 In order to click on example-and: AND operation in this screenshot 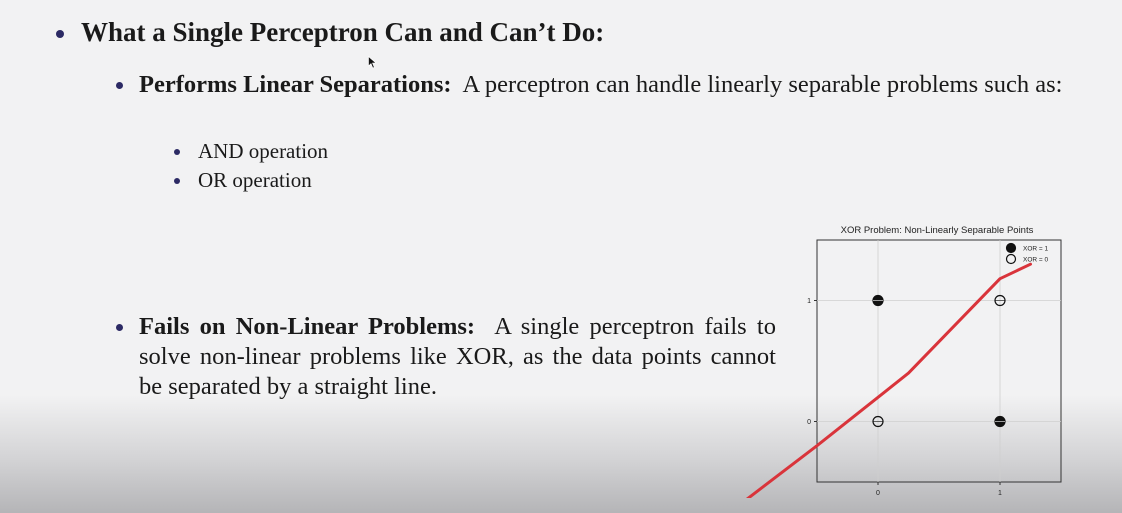, I will do `click(251, 151)`.